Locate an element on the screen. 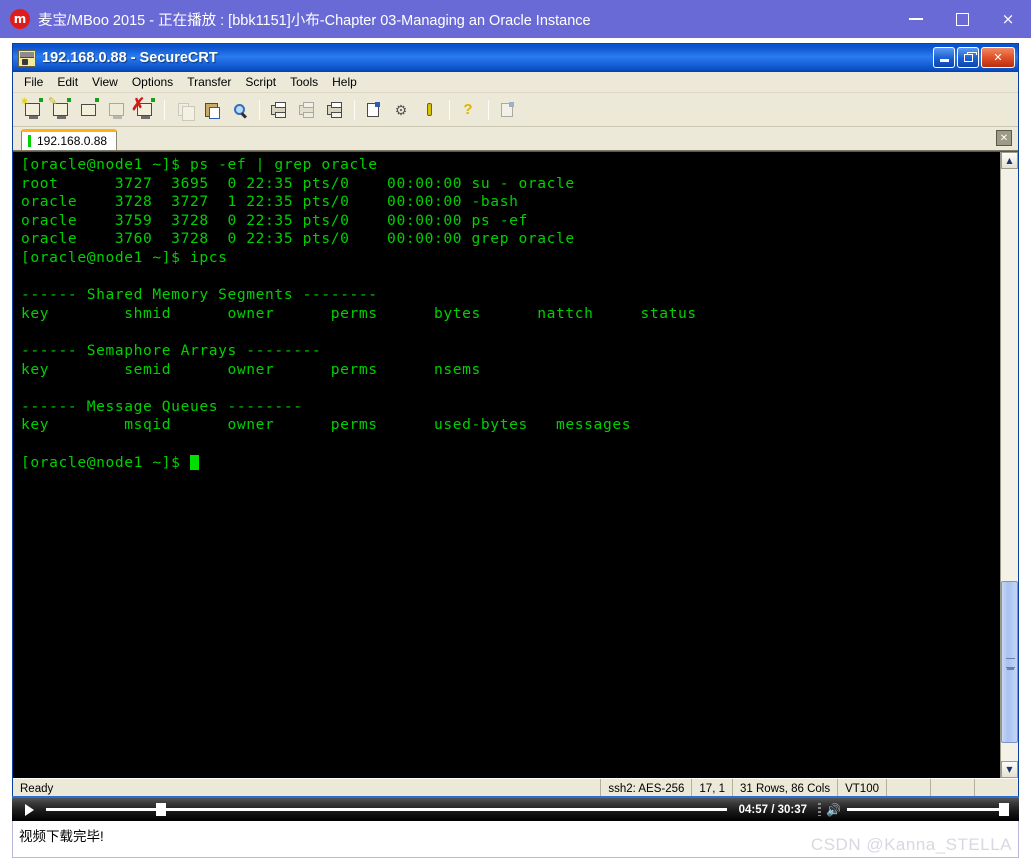 The width and height of the screenshot is (1031, 860). controls-separator is located at coordinates (820, 809).